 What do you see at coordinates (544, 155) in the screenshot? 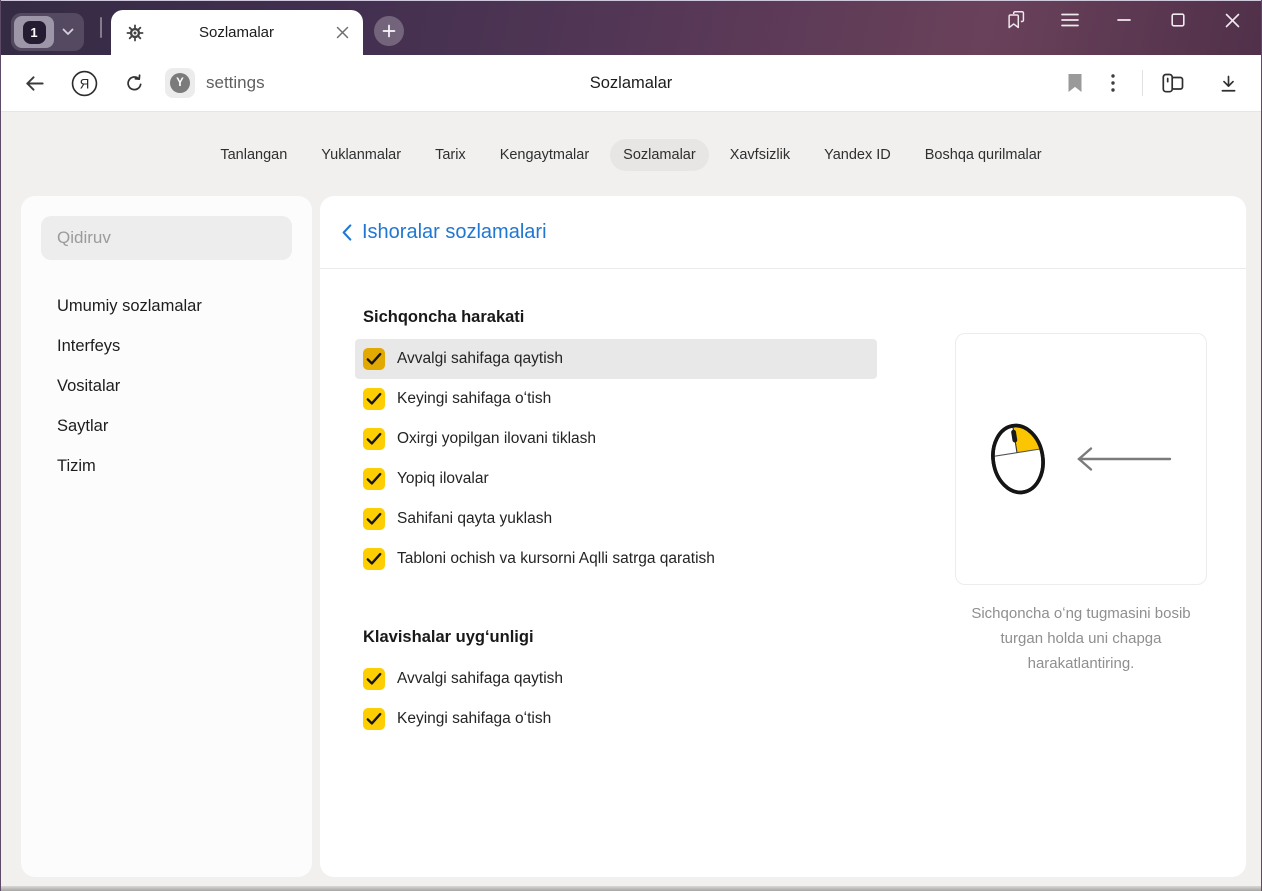
I see `settings-nav-tab: Kengaytmalar` at bounding box center [544, 155].